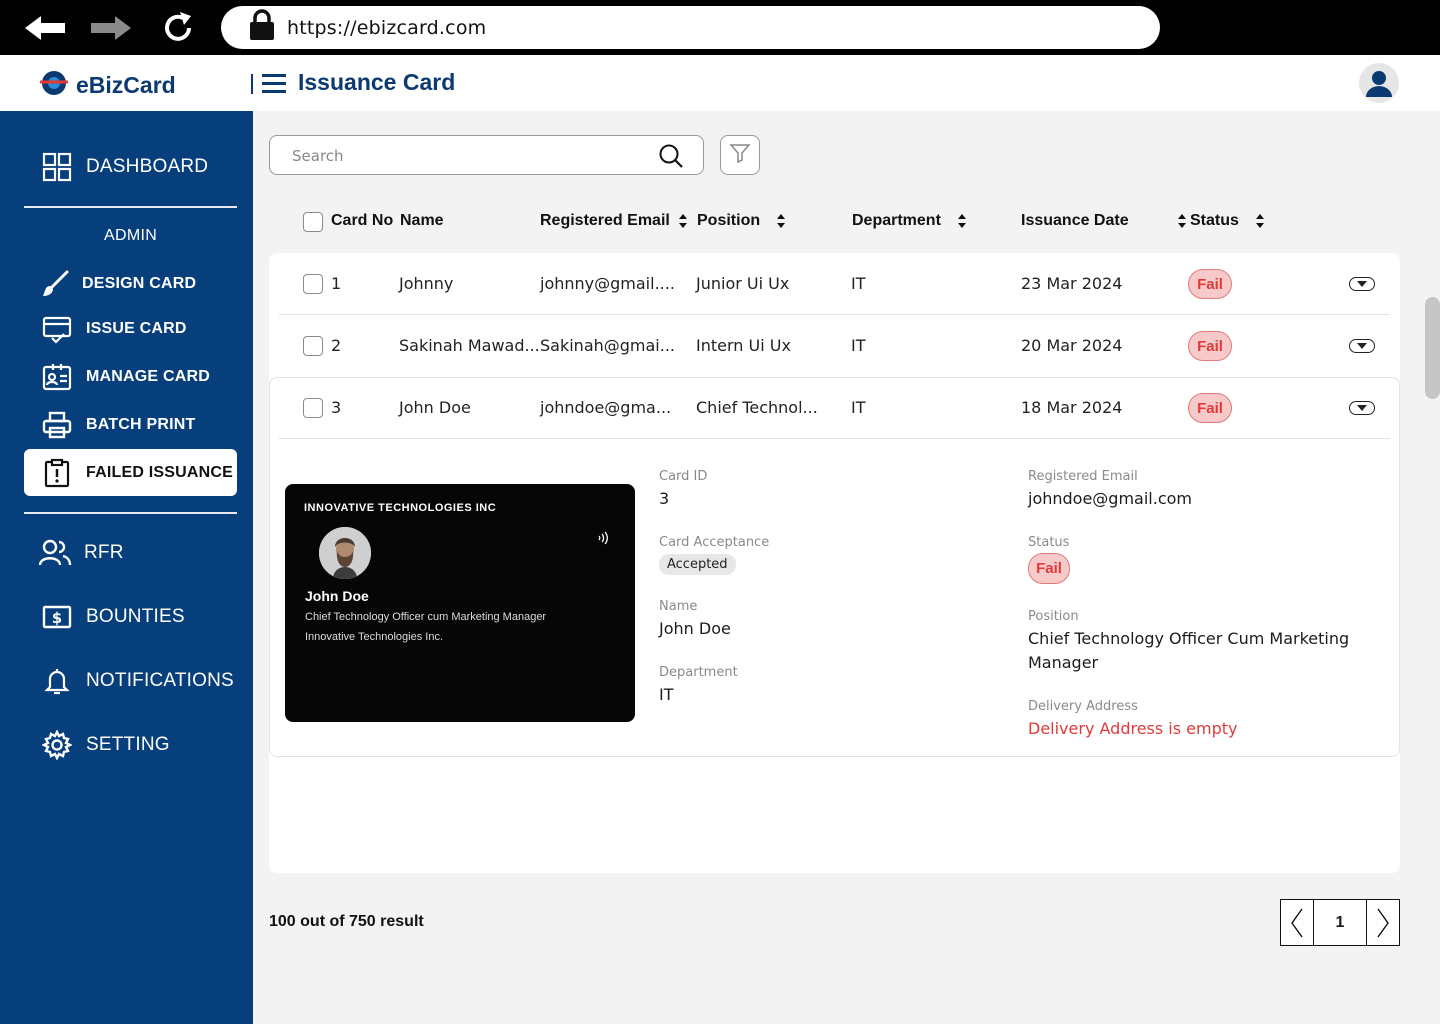  I want to click on user-avatar-icon, so click(1379, 83).